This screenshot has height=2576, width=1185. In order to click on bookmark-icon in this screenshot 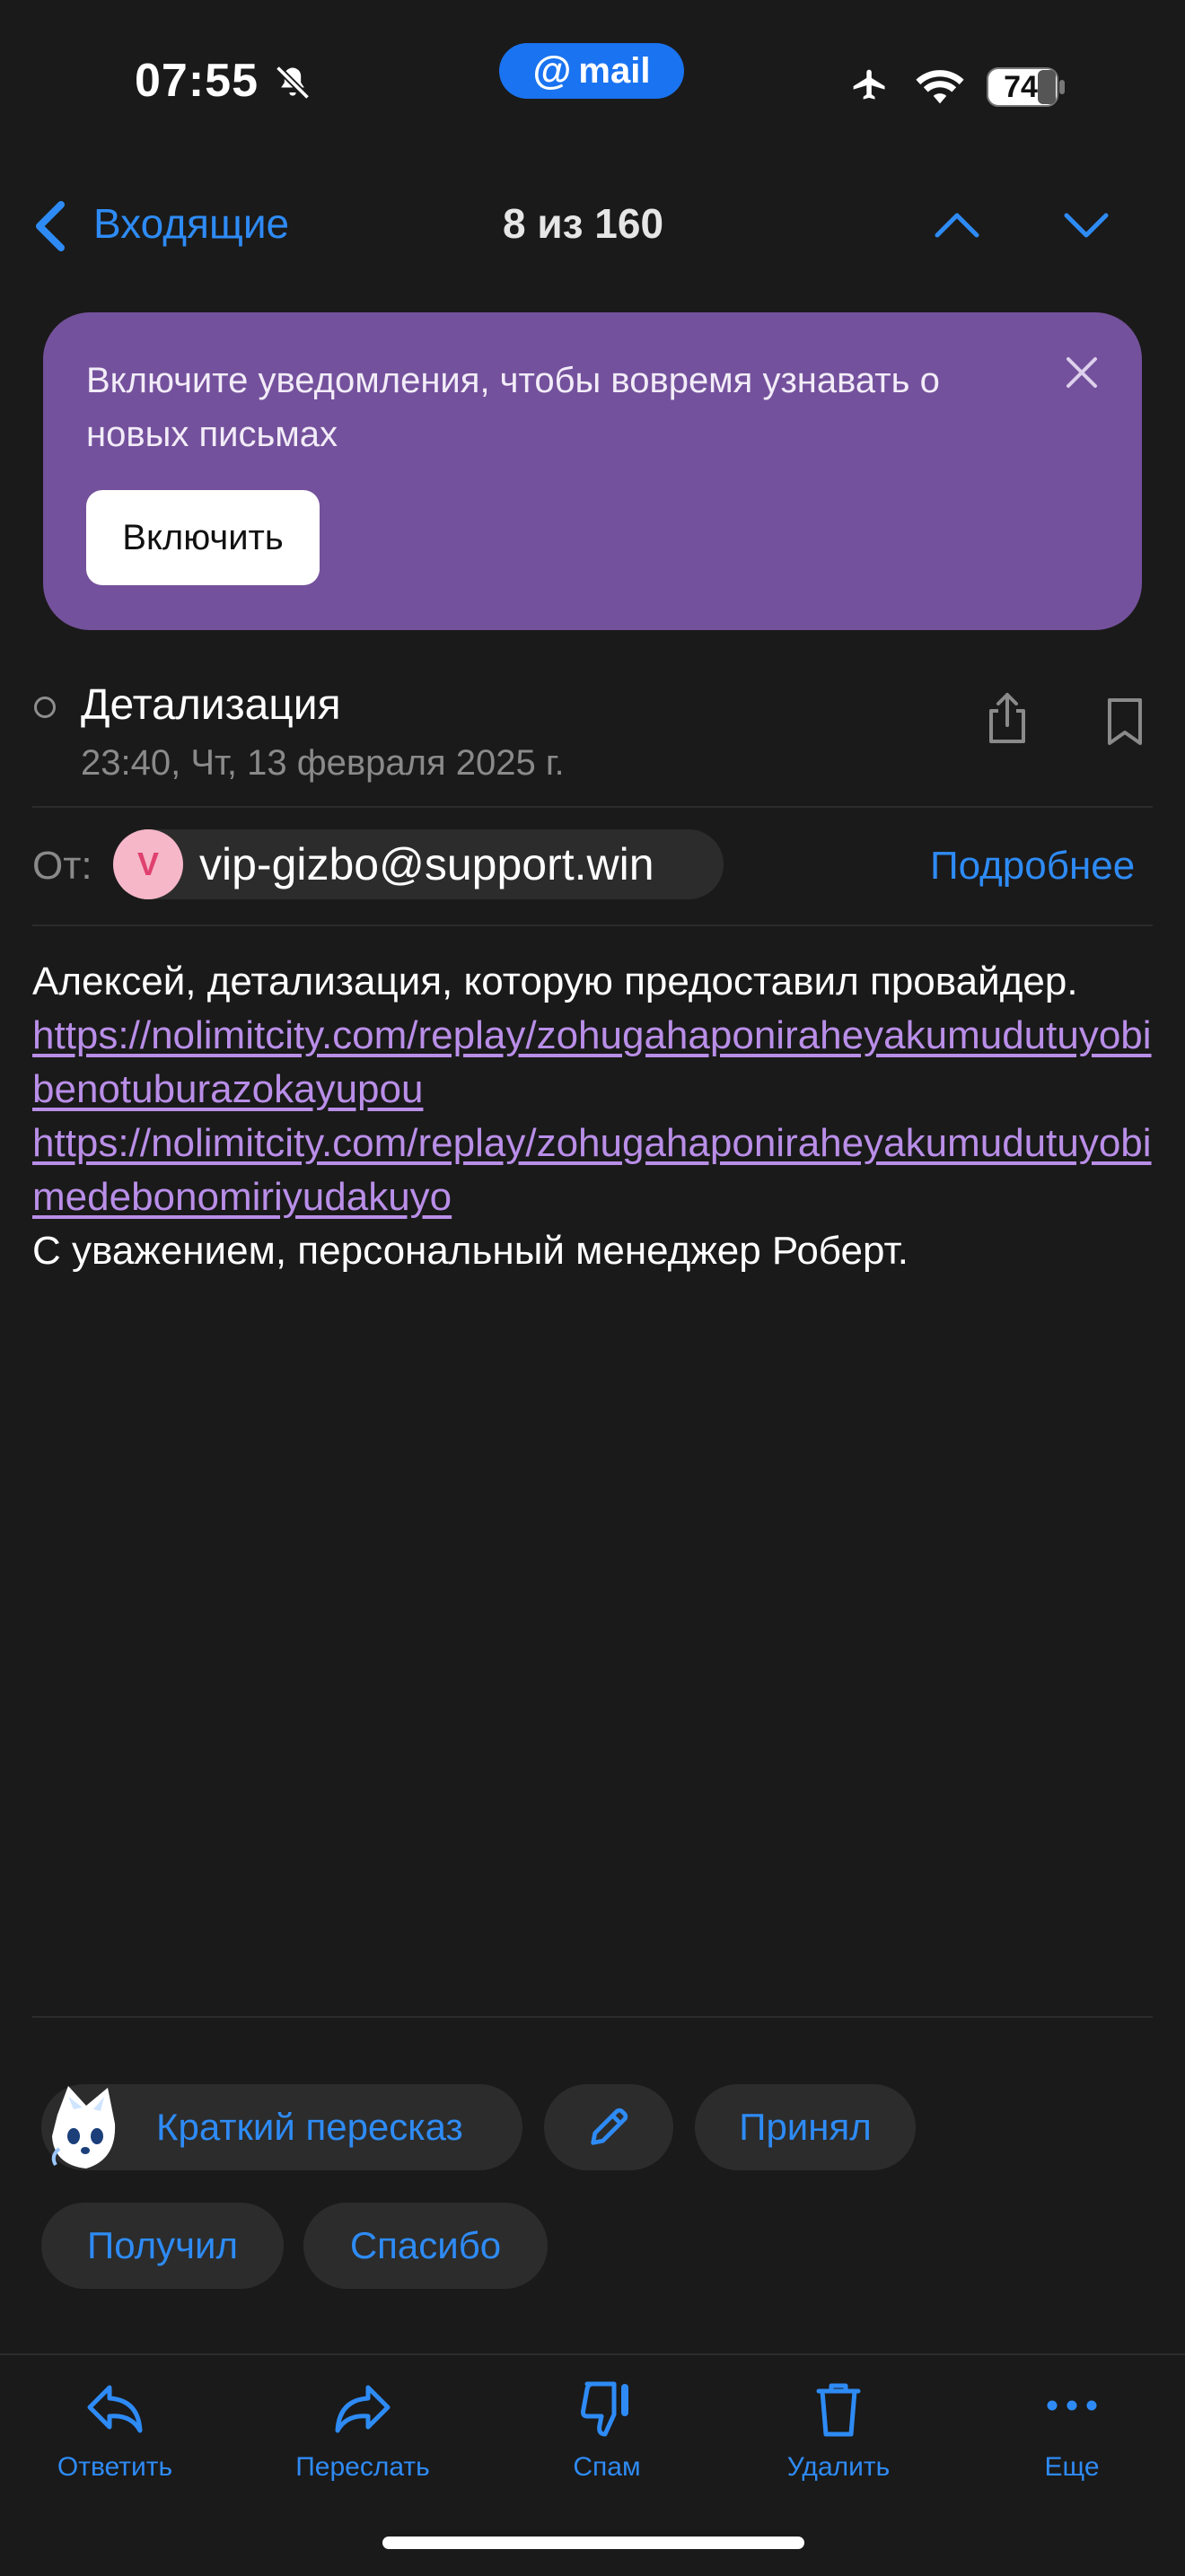, I will do `click(1124, 721)`.